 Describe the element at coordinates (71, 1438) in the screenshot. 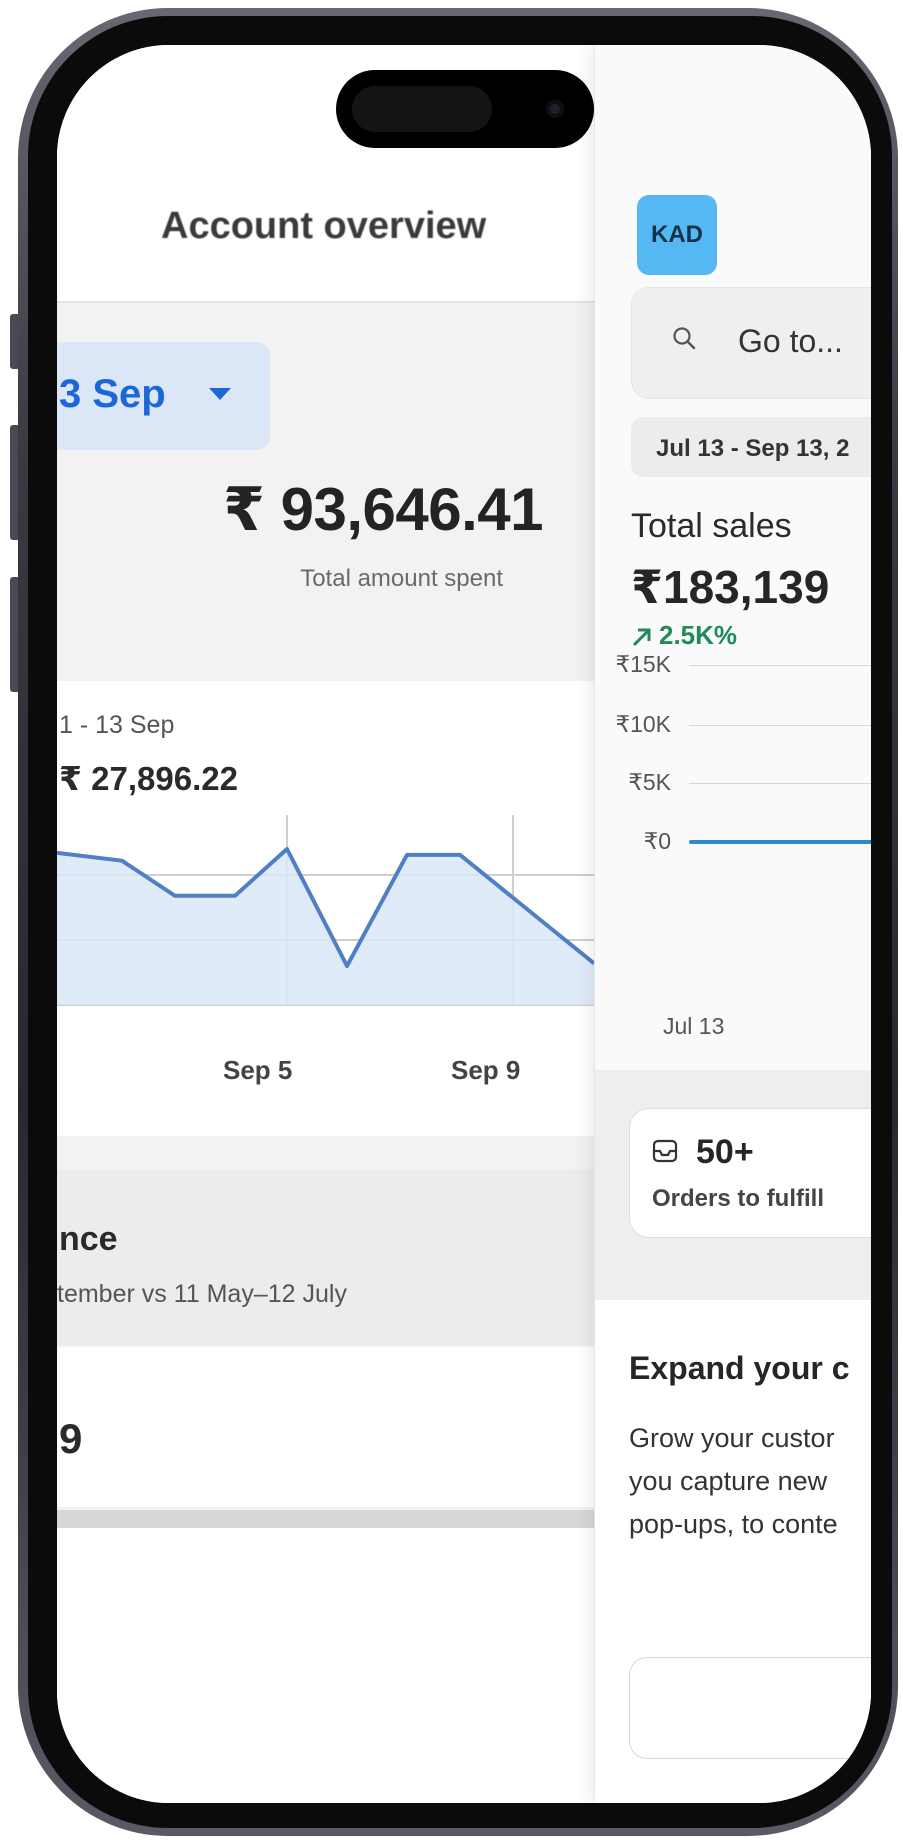

I see `stat-value: 9` at that location.